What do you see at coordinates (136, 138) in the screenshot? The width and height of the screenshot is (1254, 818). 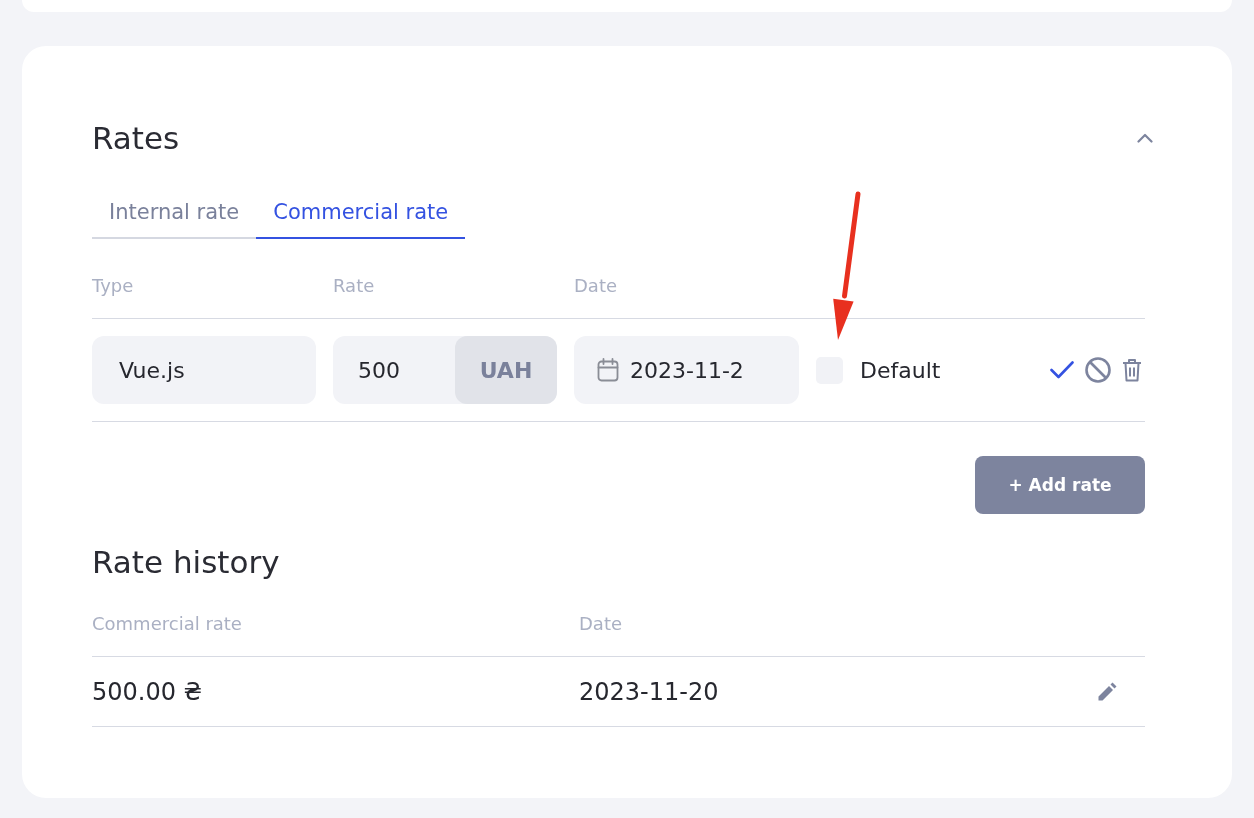 I see `section-title: Rates` at bounding box center [136, 138].